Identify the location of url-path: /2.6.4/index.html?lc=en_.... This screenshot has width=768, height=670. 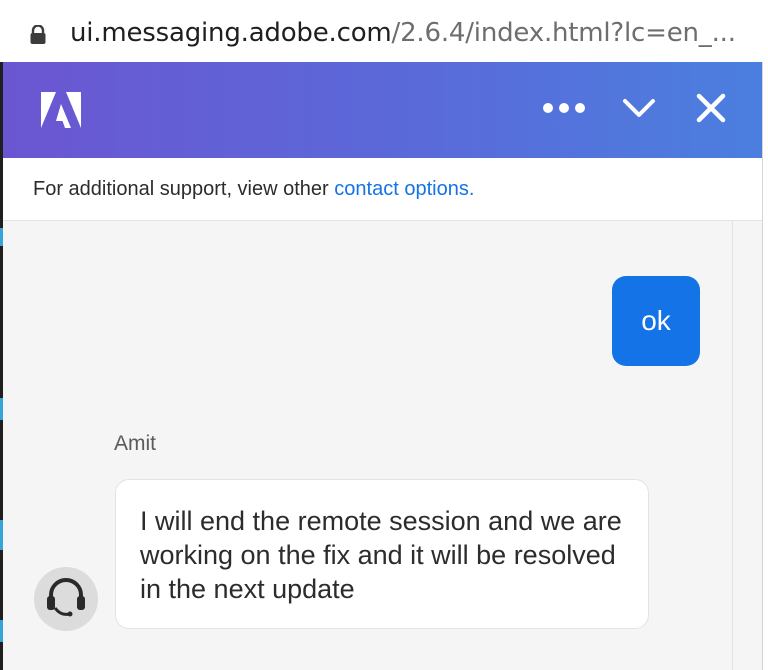
(563, 33).